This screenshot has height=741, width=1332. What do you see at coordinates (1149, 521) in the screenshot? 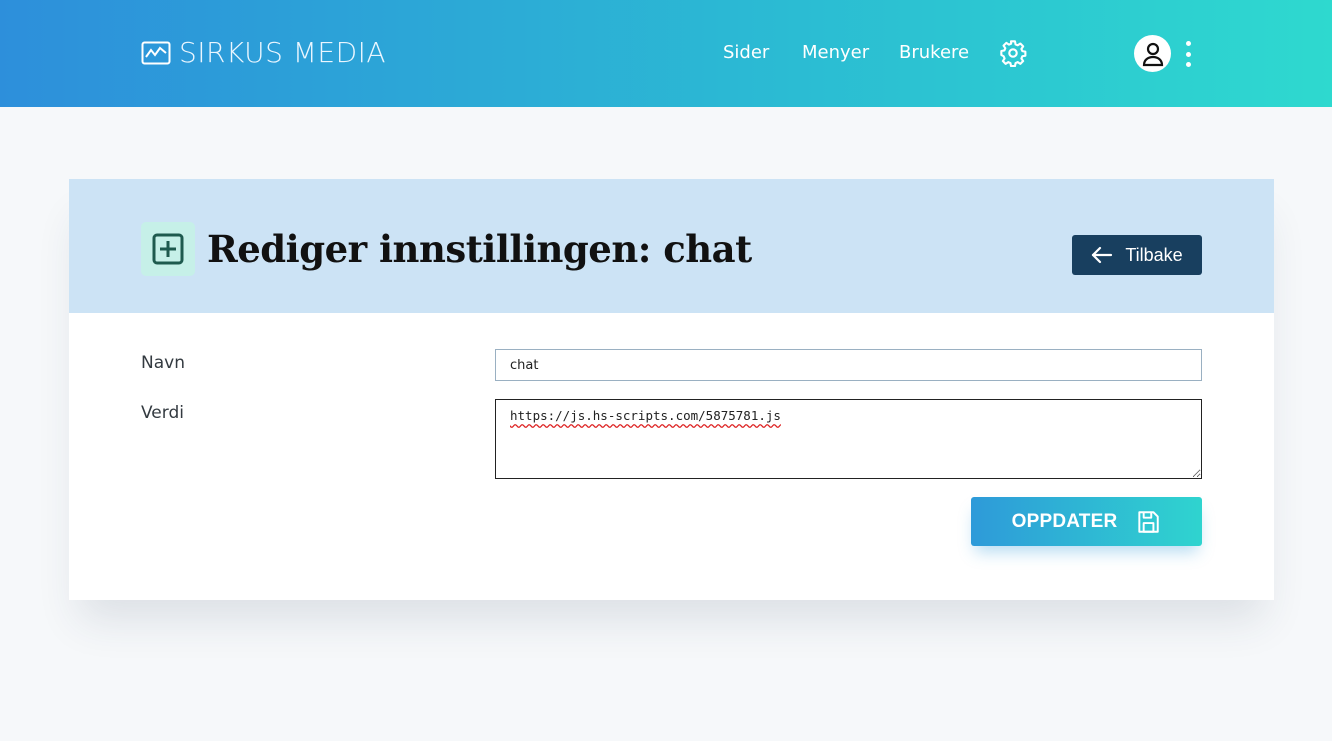
I see `save-icon` at bounding box center [1149, 521].